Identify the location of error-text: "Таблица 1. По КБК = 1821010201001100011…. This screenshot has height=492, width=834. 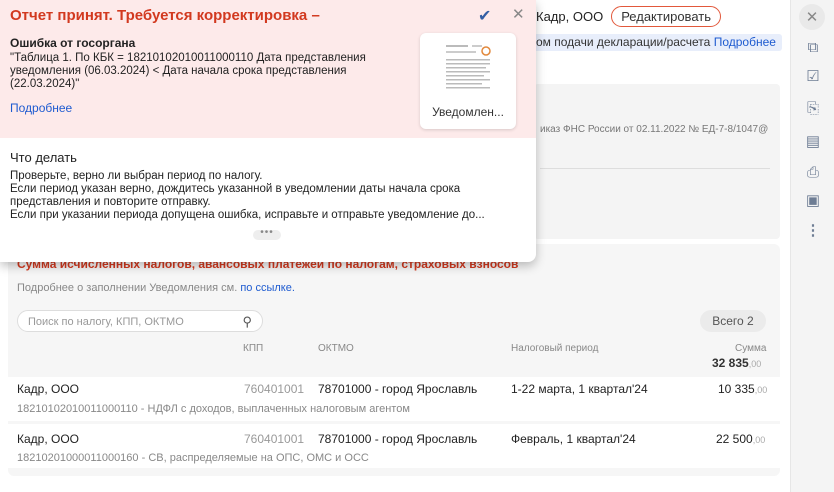
(188, 71).